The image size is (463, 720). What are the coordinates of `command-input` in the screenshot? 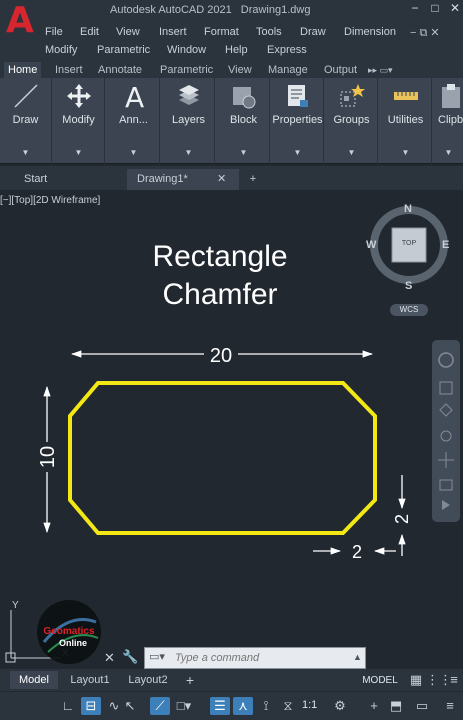 It's located at (260, 658).